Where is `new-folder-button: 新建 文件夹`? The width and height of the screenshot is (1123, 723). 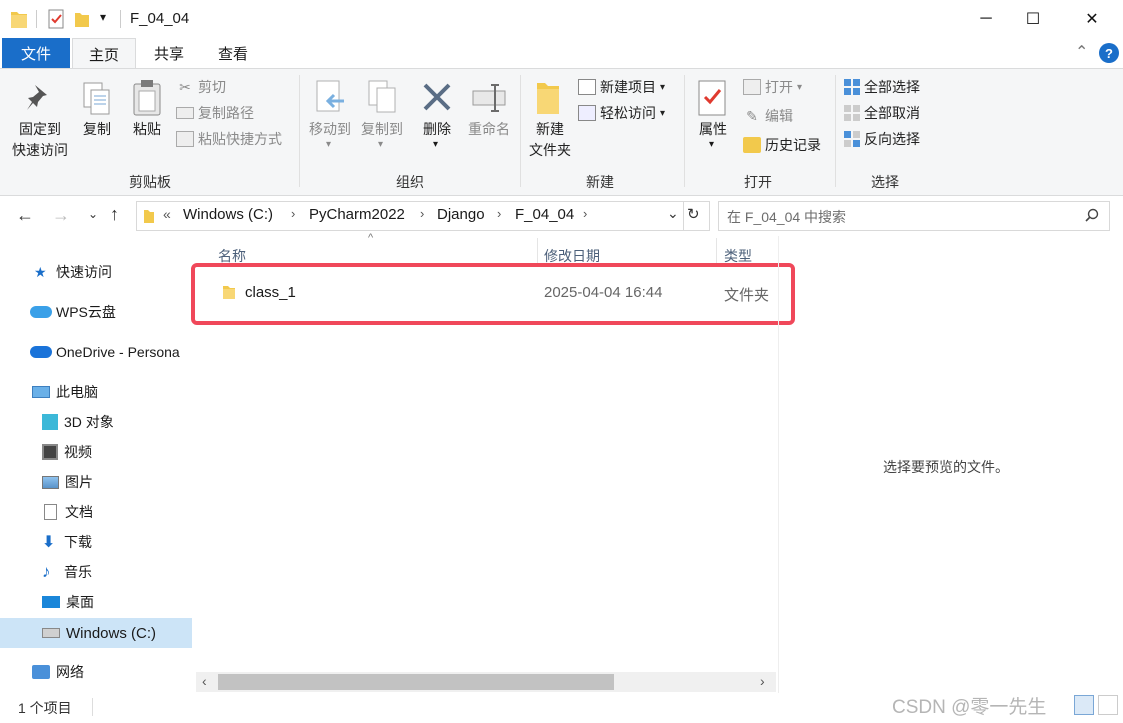 new-folder-button: 新建 文件夹 is located at coordinates (550, 122).